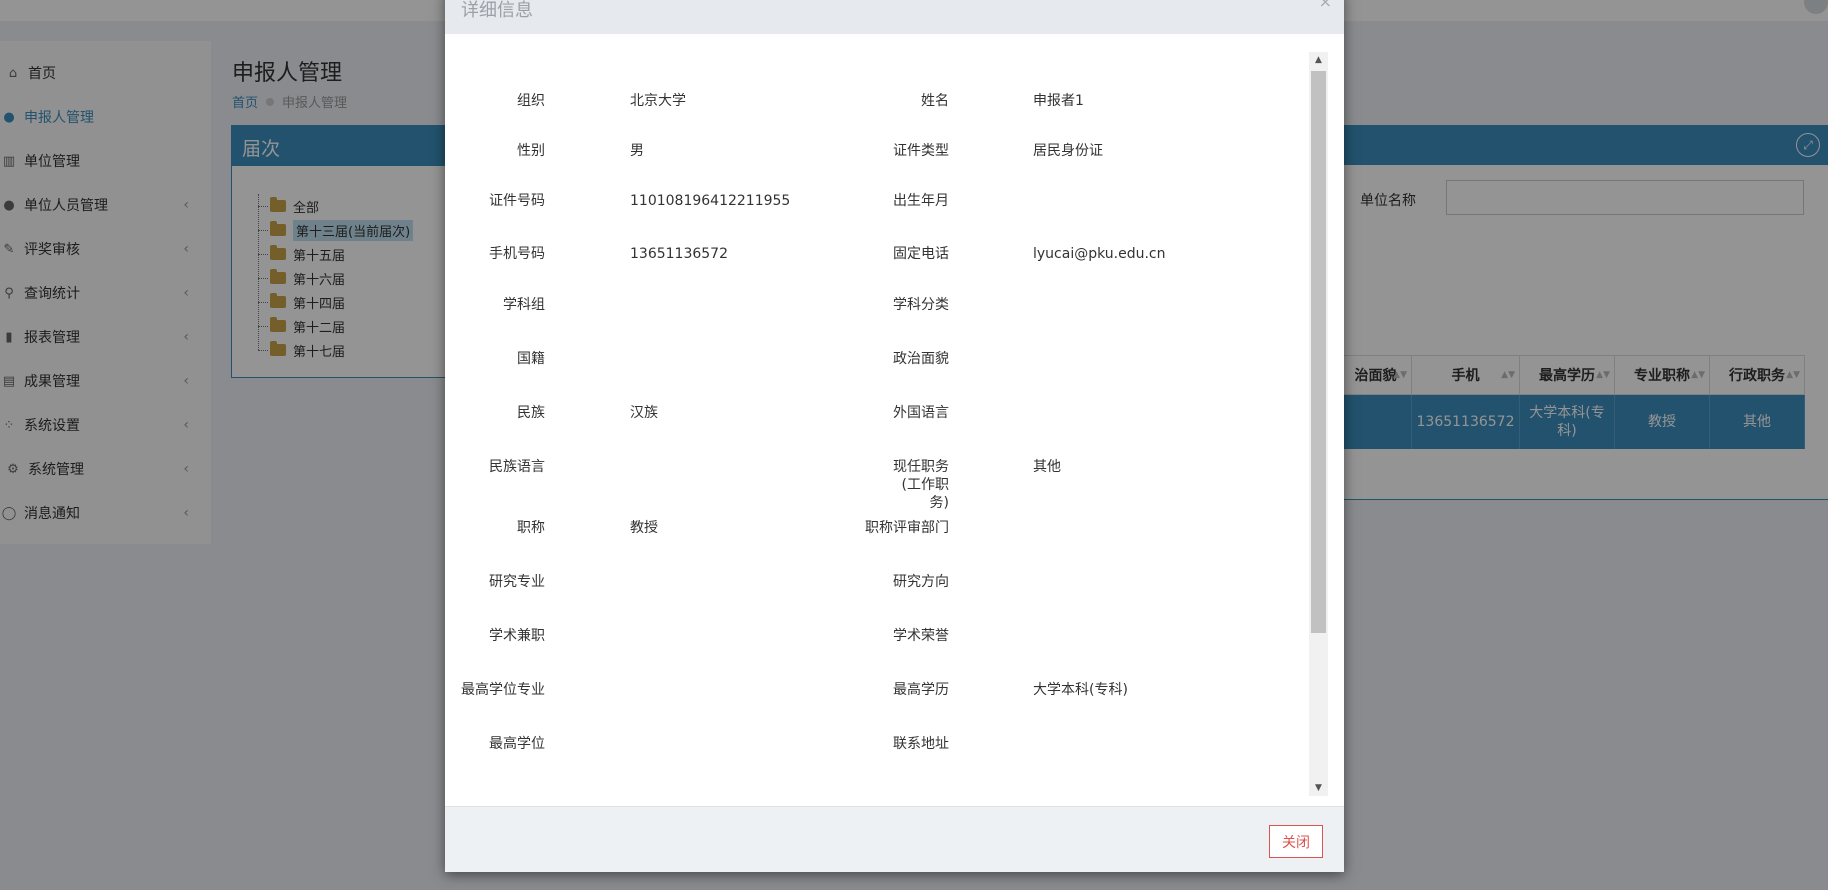 This screenshot has width=1828, height=890. I want to click on field-label: 组织, so click(531, 101).